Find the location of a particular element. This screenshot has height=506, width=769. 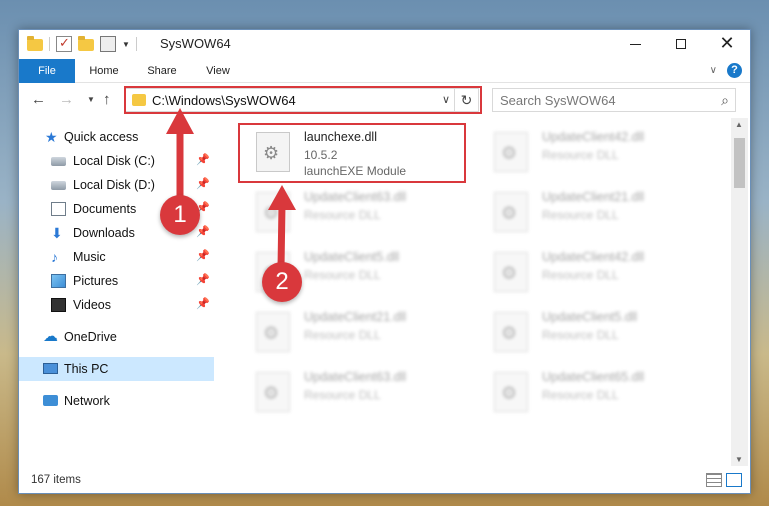

sidebar-item-label: Local Disk (C:) is located at coordinates (114, 161).